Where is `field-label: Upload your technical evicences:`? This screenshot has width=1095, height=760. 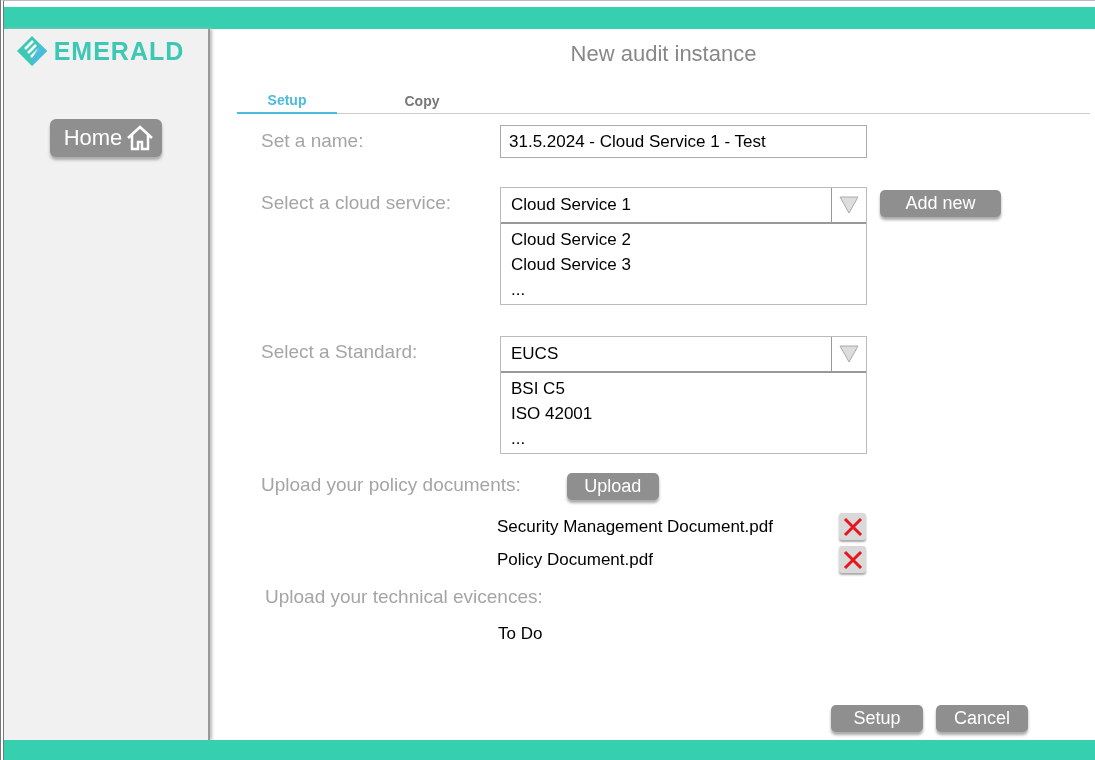 field-label: Upload your technical evicences: is located at coordinates (404, 597).